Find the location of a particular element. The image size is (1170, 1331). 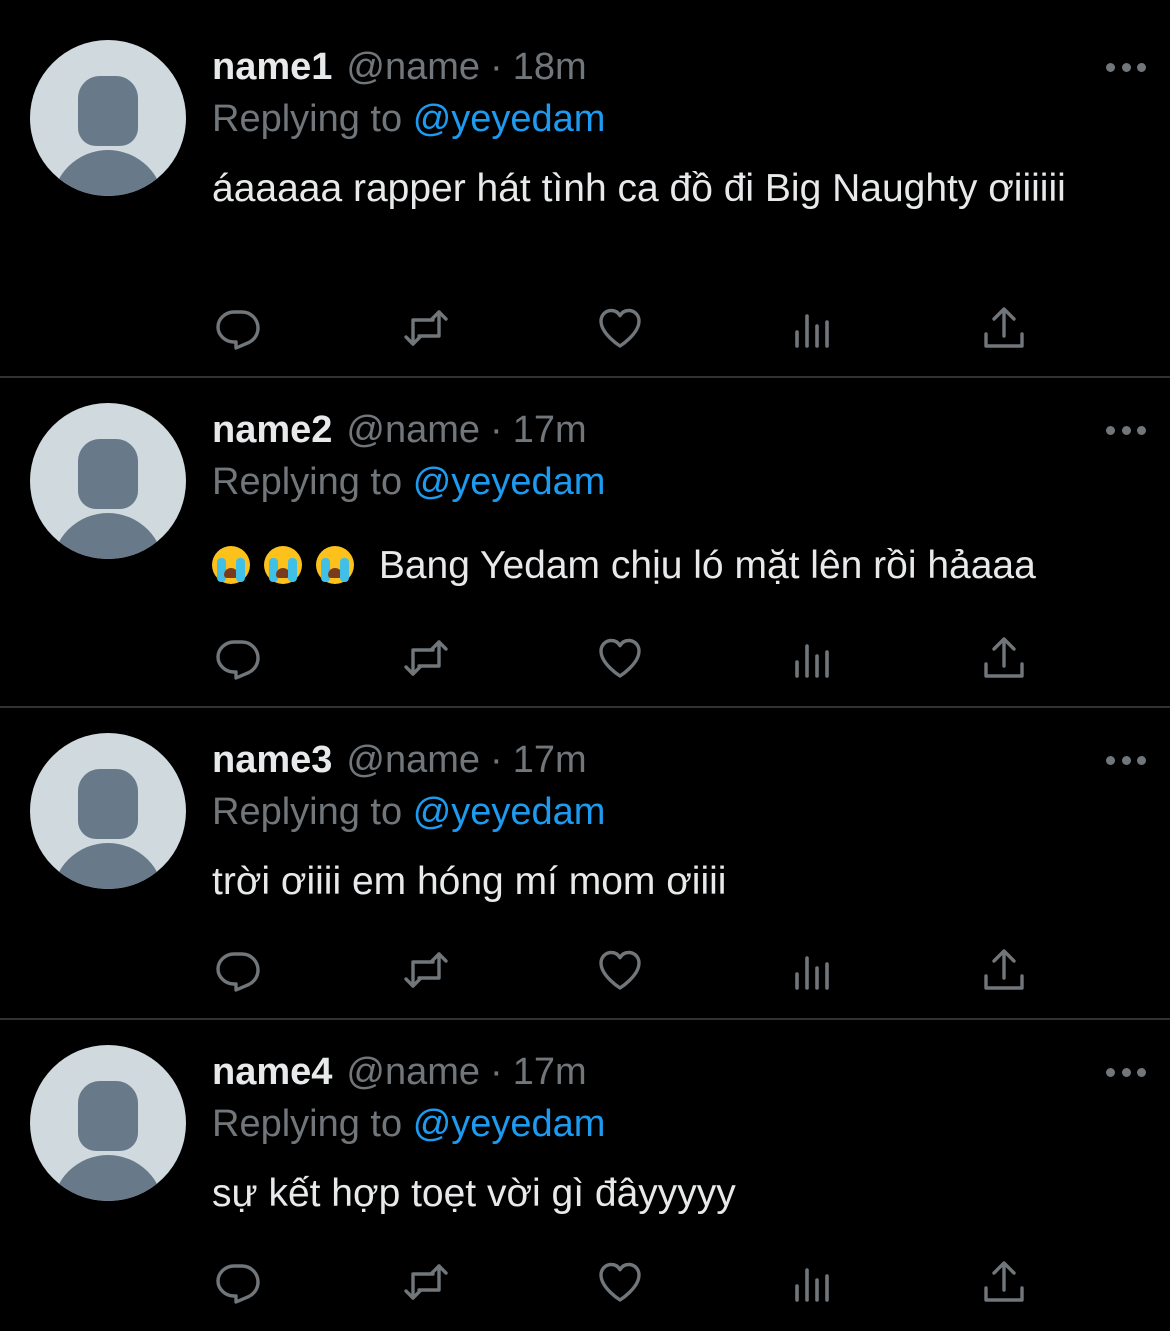

display-name: name4 is located at coordinates (272, 1072).